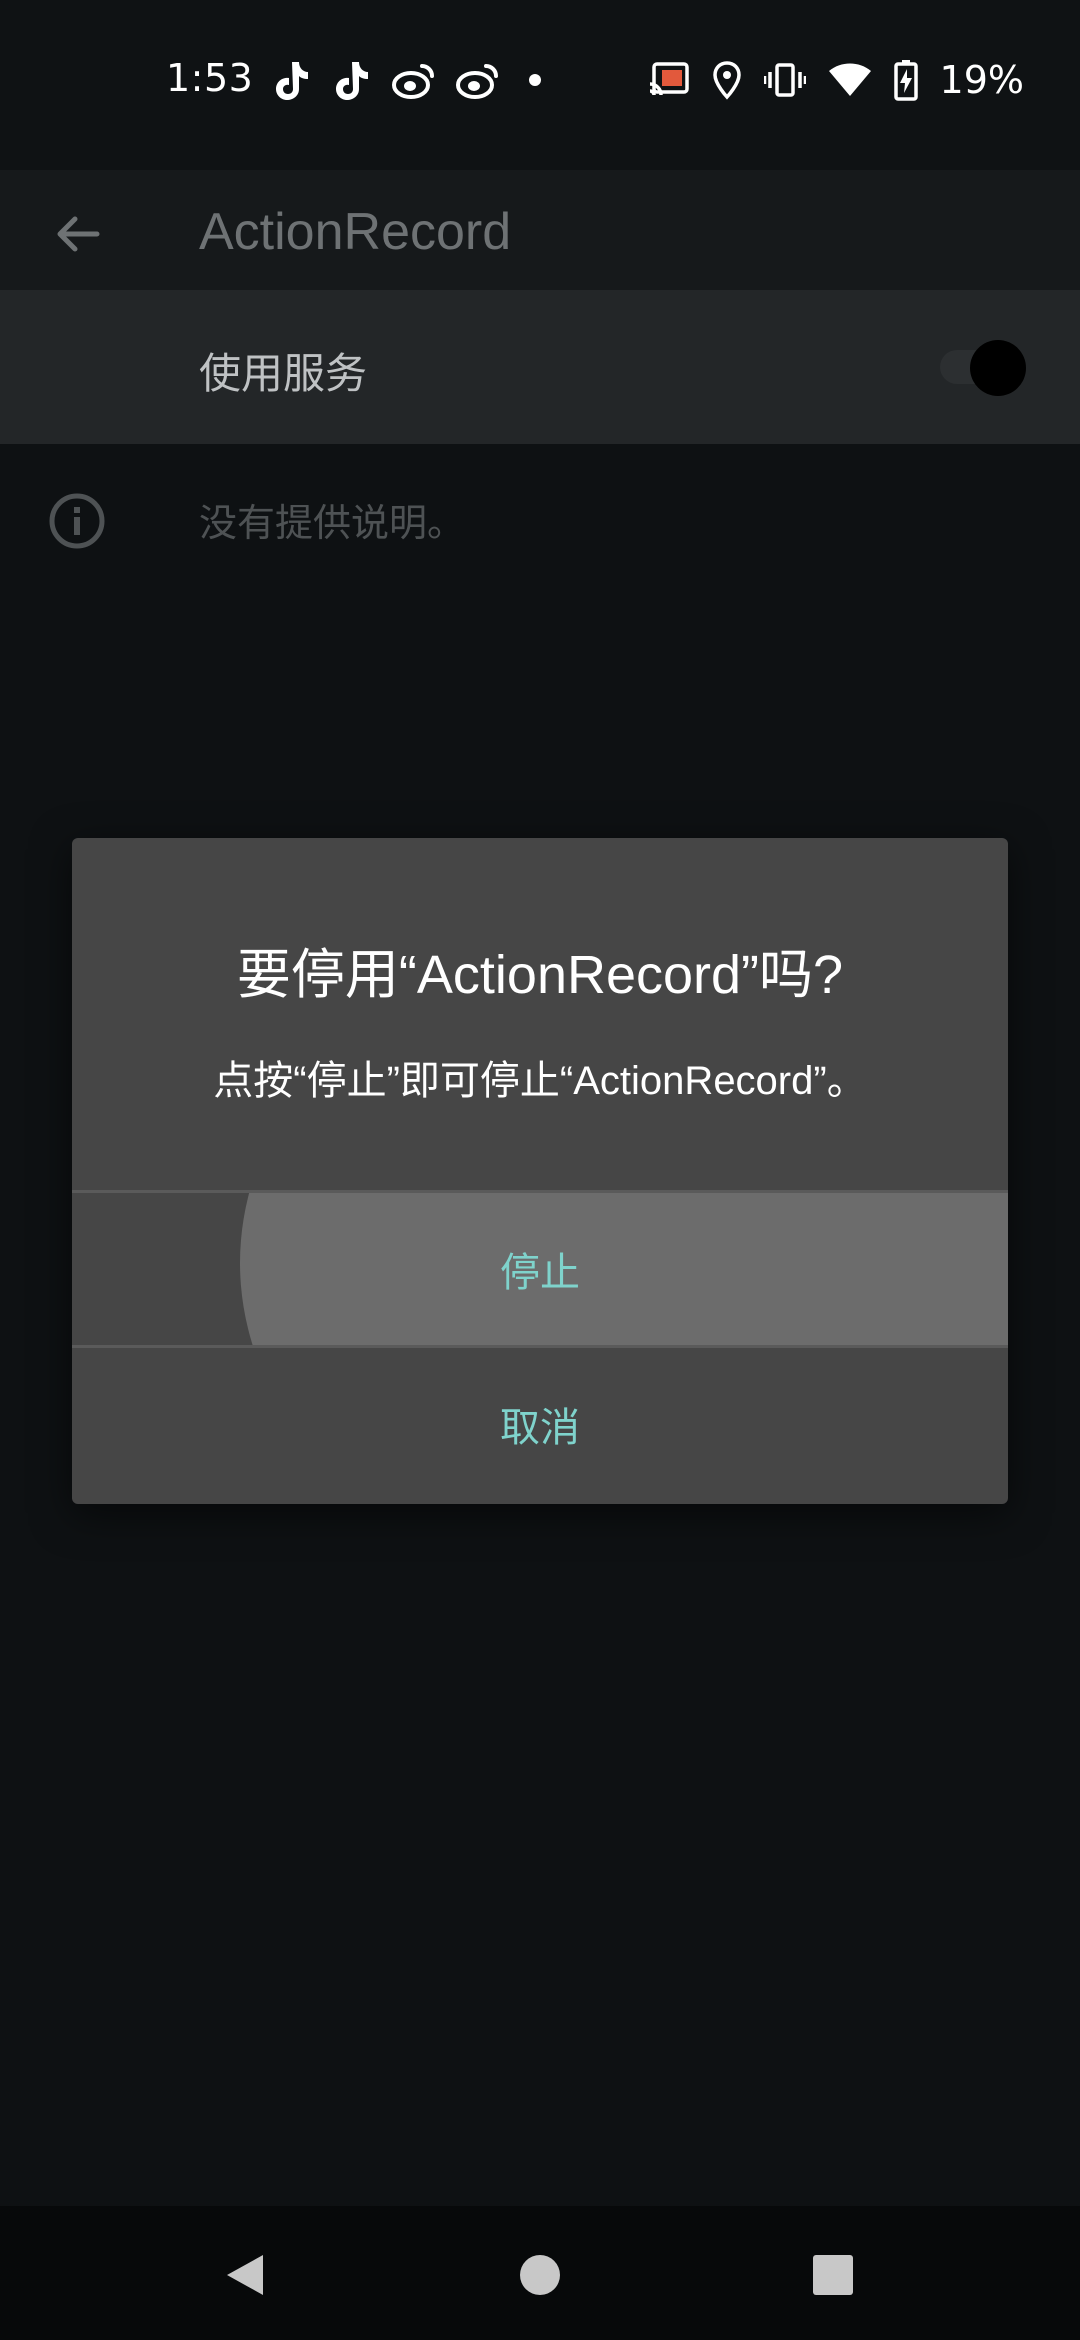 The width and height of the screenshot is (1080, 2340). Describe the element at coordinates (283, 373) in the screenshot. I see `use-service-label: 使用服务` at that location.